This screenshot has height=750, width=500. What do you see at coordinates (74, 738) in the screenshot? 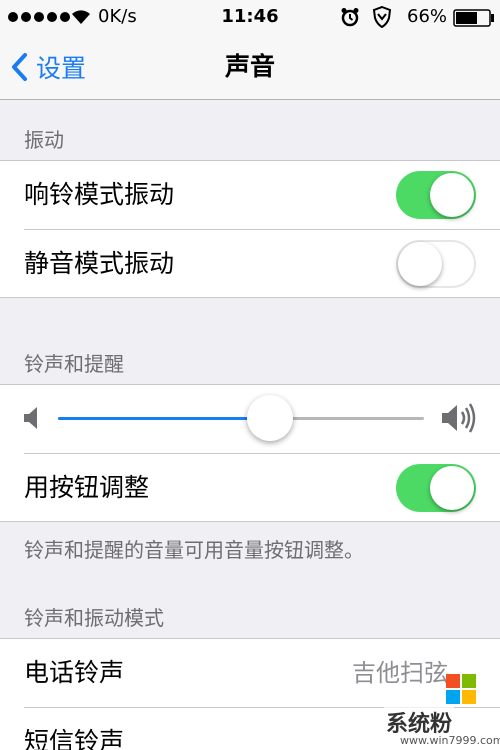
I see `row-label: 短信铃声` at bounding box center [74, 738].